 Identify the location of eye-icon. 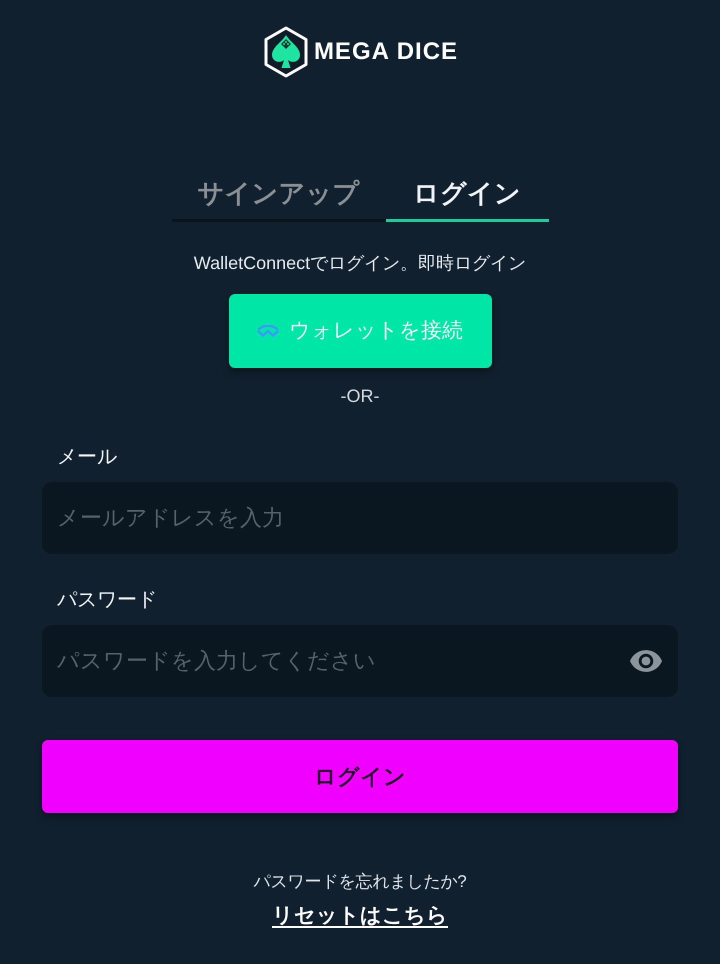
(646, 661).